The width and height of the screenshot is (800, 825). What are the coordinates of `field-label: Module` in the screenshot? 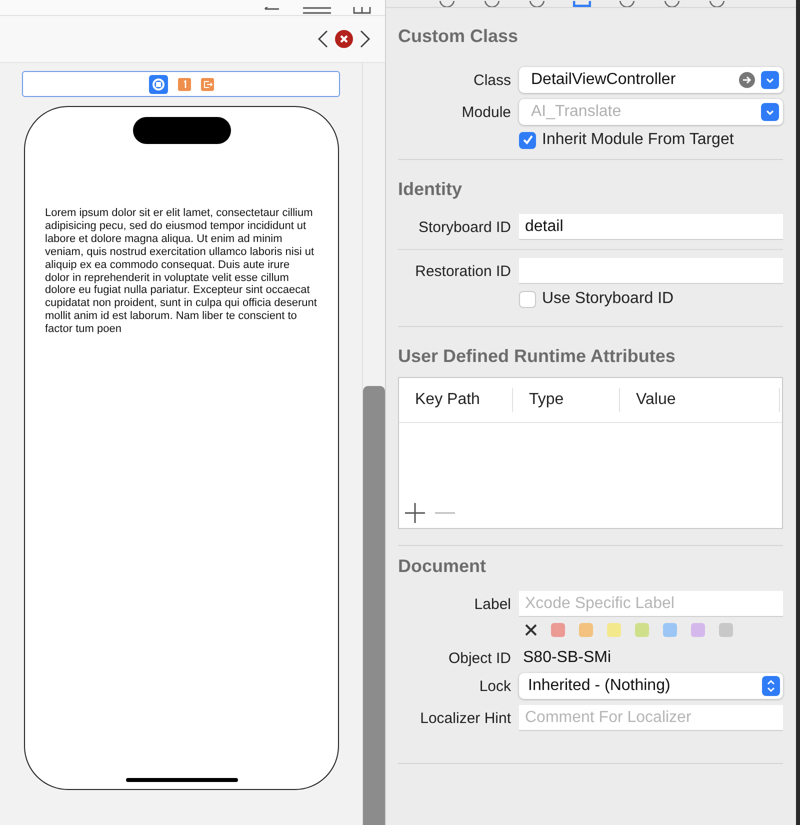 It's located at (485, 112).